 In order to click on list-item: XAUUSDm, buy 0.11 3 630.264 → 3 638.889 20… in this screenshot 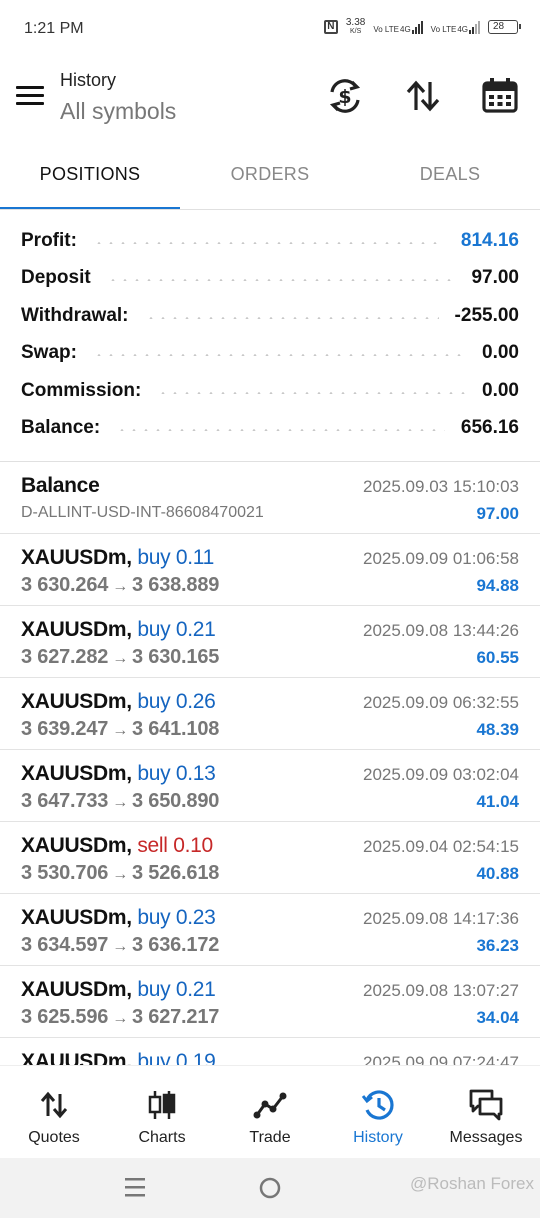, I will do `click(270, 570)`.